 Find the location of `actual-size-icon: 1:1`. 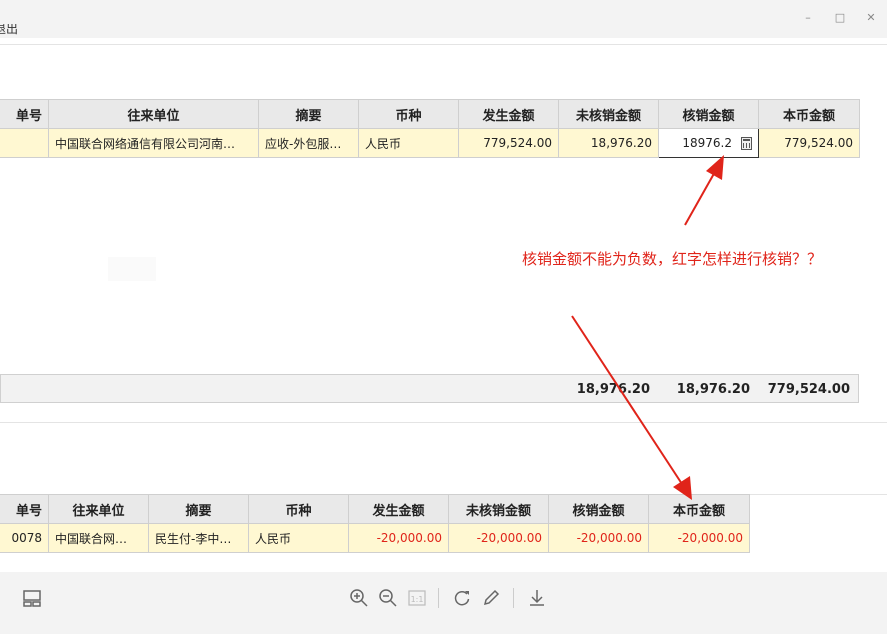

actual-size-icon: 1:1 is located at coordinates (417, 598).